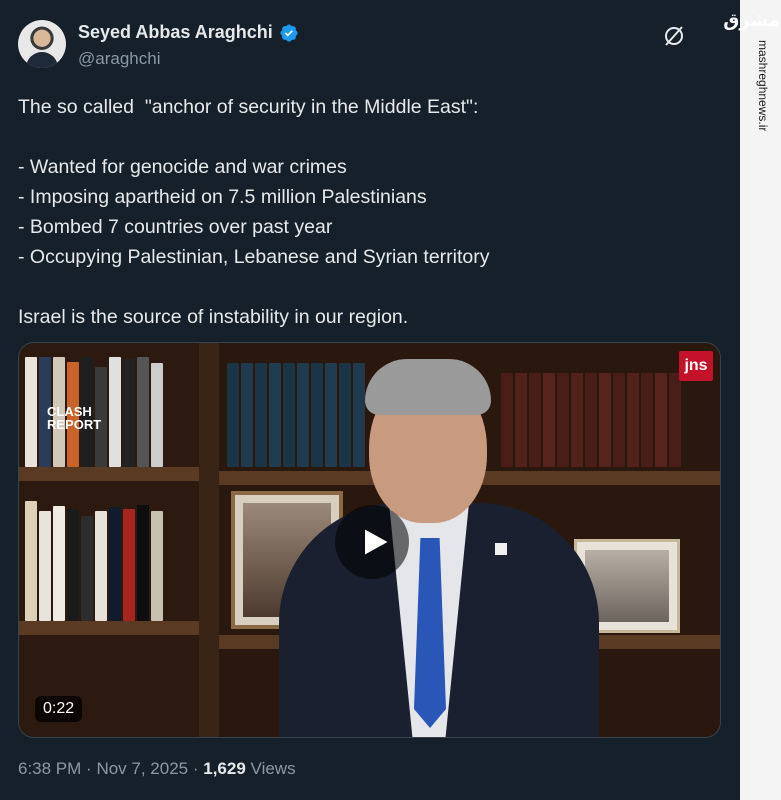  What do you see at coordinates (142, 768) in the screenshot?
I see `post-date: Nov 7, 2025` at bounding box center [142, 768].